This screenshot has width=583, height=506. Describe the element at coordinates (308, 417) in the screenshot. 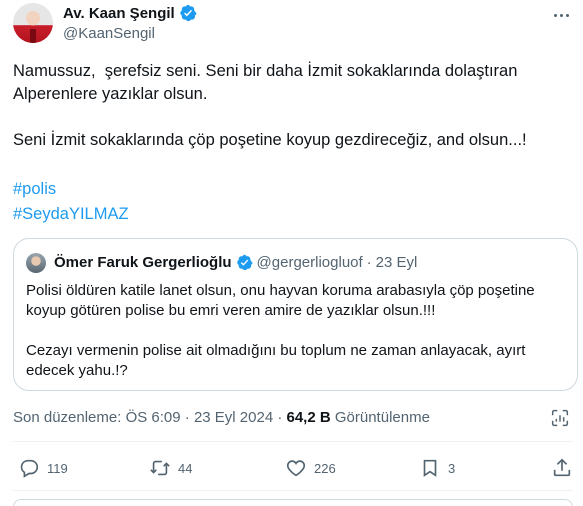

I see `views-count: 64,2 B` at that location.